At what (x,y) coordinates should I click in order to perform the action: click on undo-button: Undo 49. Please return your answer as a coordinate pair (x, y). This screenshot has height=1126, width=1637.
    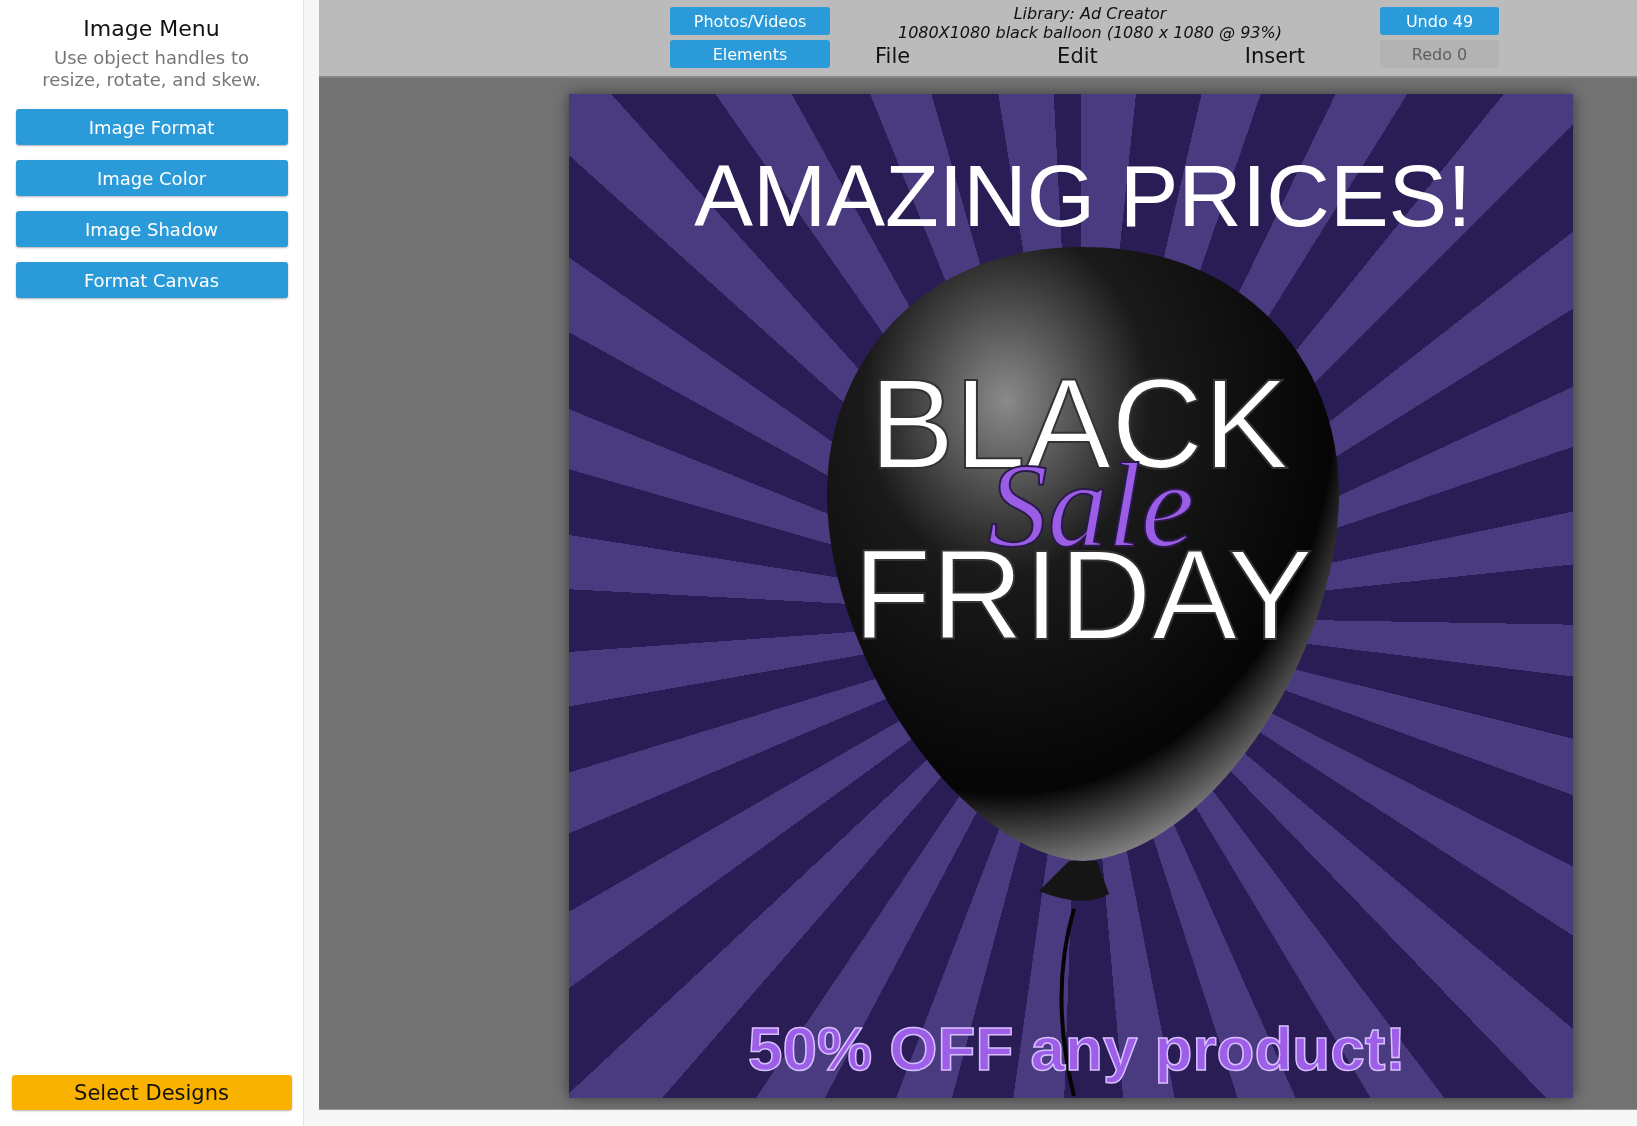
    Looking at the image, I should click on (1439, 21).